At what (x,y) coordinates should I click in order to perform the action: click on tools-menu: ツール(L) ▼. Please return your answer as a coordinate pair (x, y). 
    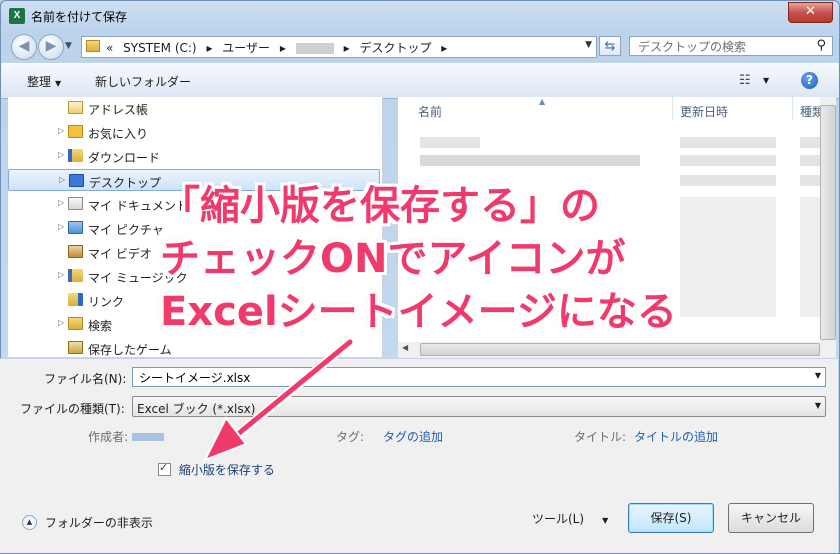
    Looking at the image, I should click on (570, 518).